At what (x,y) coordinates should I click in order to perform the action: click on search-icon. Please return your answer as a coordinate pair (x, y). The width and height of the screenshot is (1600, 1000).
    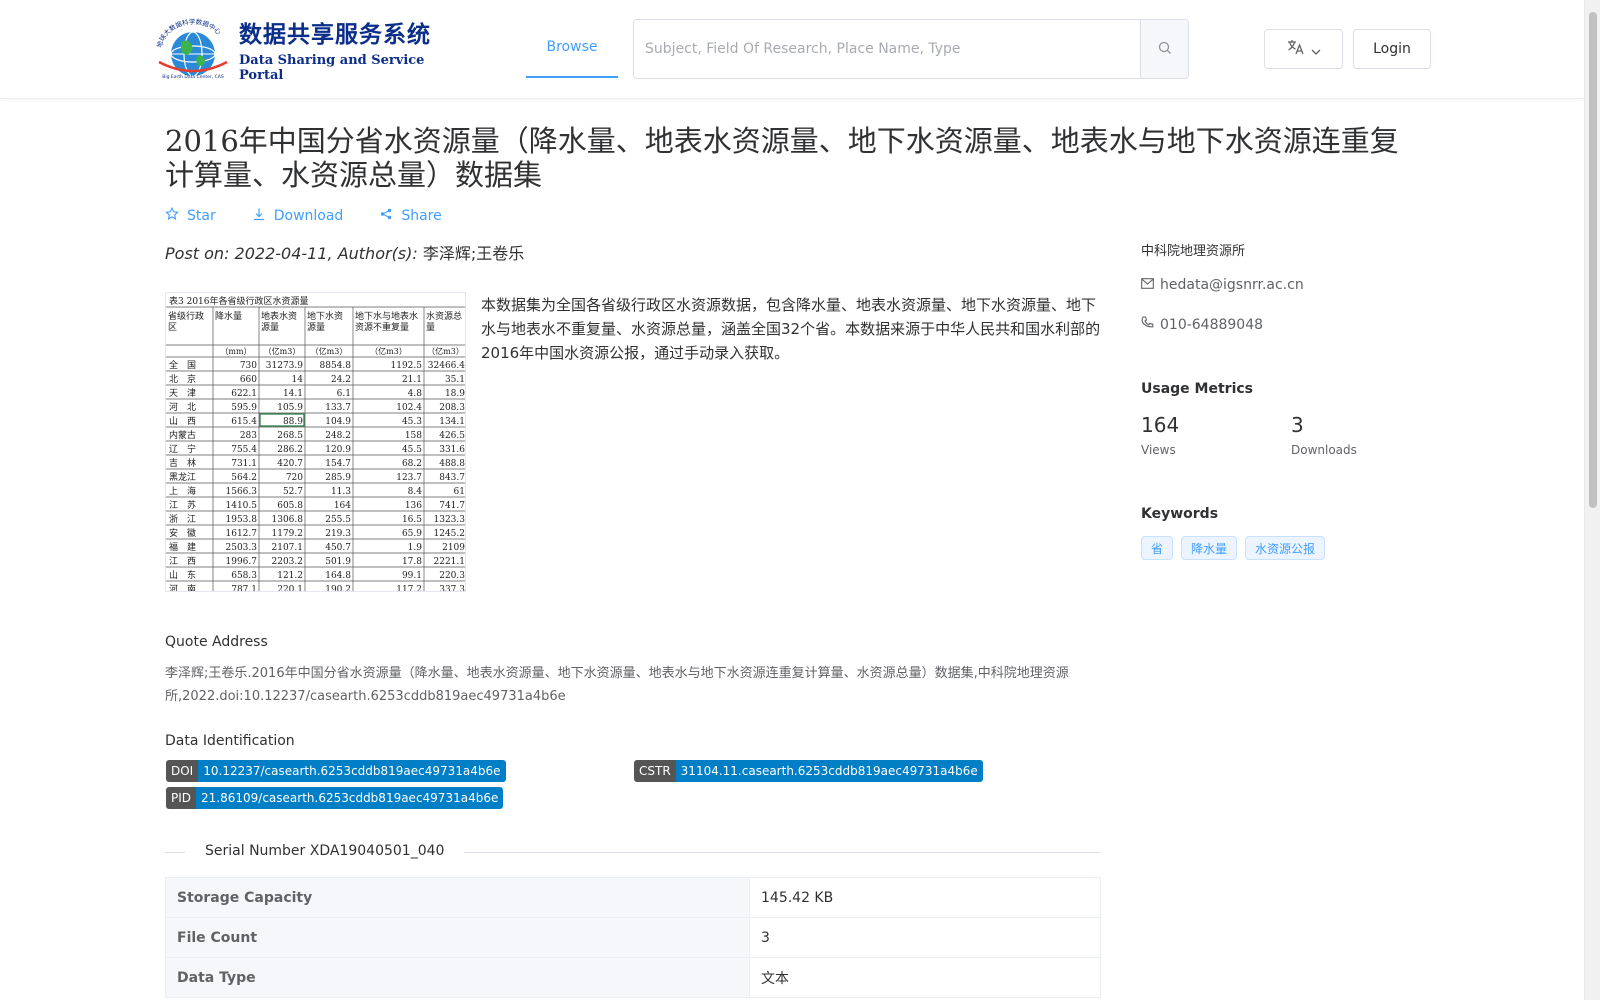
    Looking at the image, I should click on (1165, 49).